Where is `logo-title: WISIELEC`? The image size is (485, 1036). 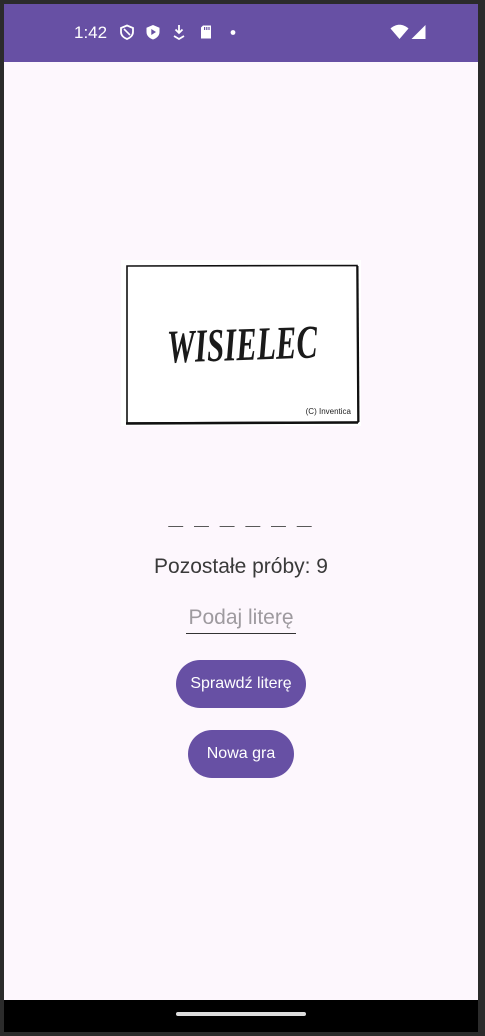 logo-title: WISIELEC is located at coordinates (242, 344).